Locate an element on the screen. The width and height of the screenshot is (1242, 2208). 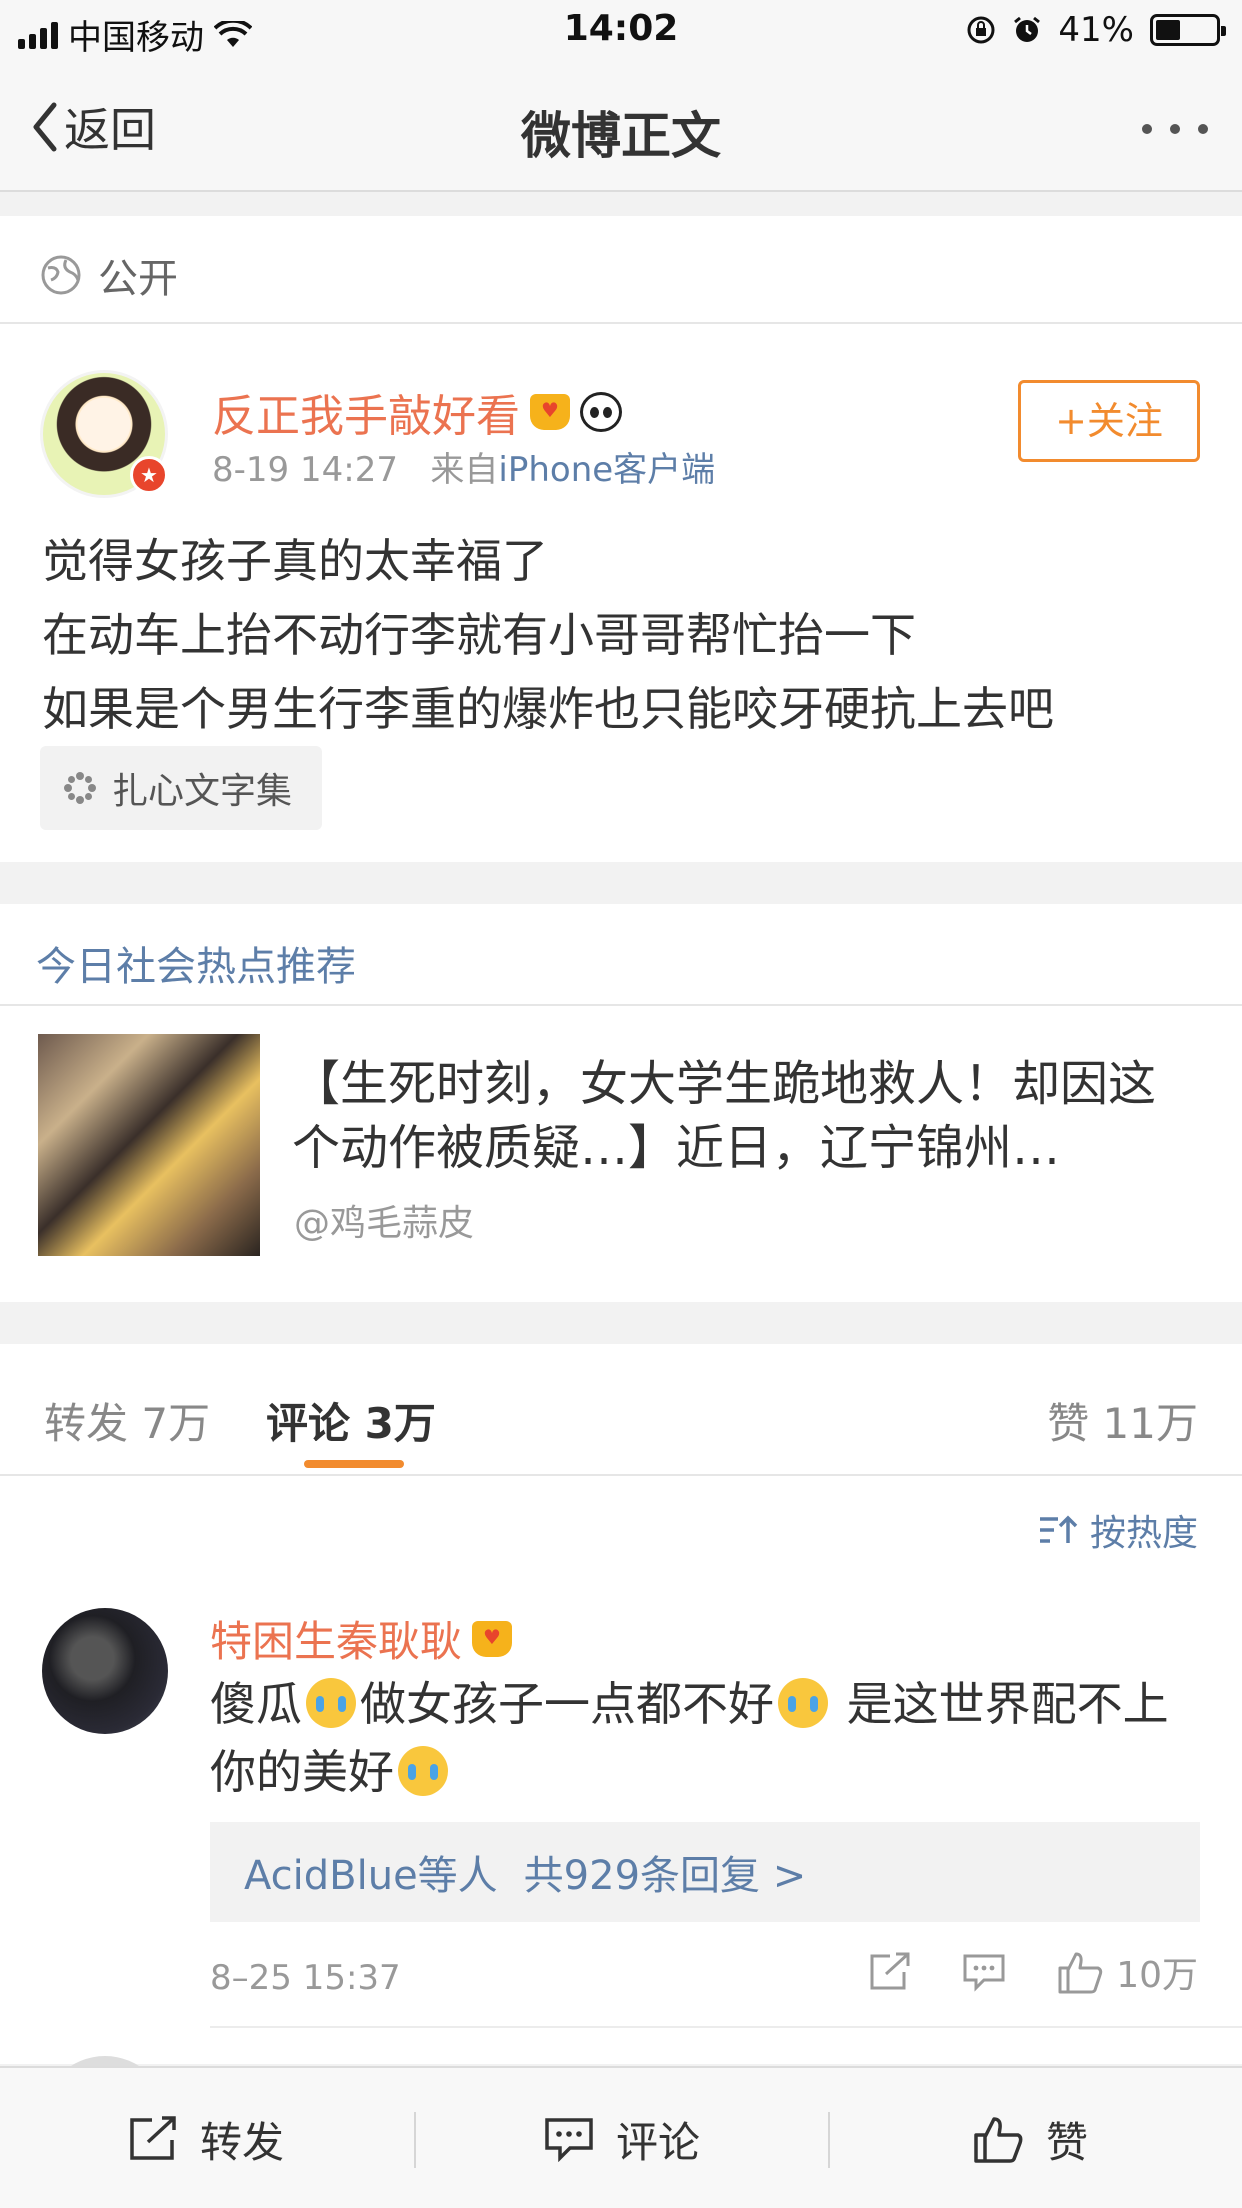
author-name-row: 反正我手敲好看 is located at coordinates (417, 412).